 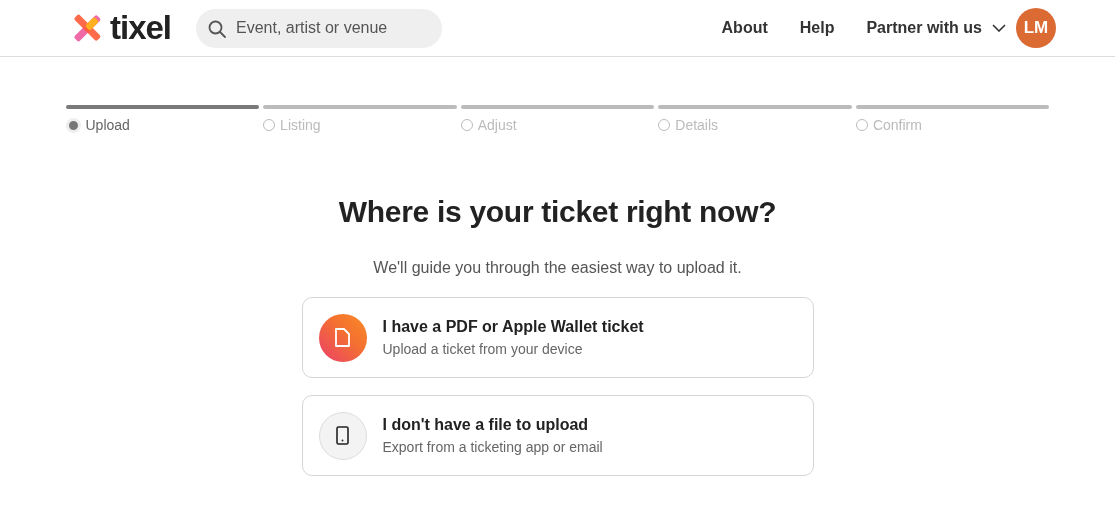 What do you see at coordinates (107, 125) in the screenshot?
I see `step-label: Upload` at bounding box center [107, 125].